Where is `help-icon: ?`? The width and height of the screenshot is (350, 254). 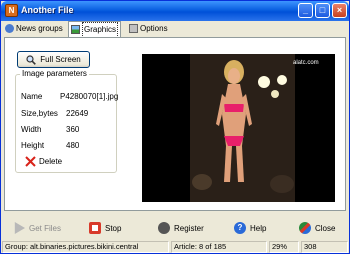 help-icon: ? is located at coordinates (240, 228).